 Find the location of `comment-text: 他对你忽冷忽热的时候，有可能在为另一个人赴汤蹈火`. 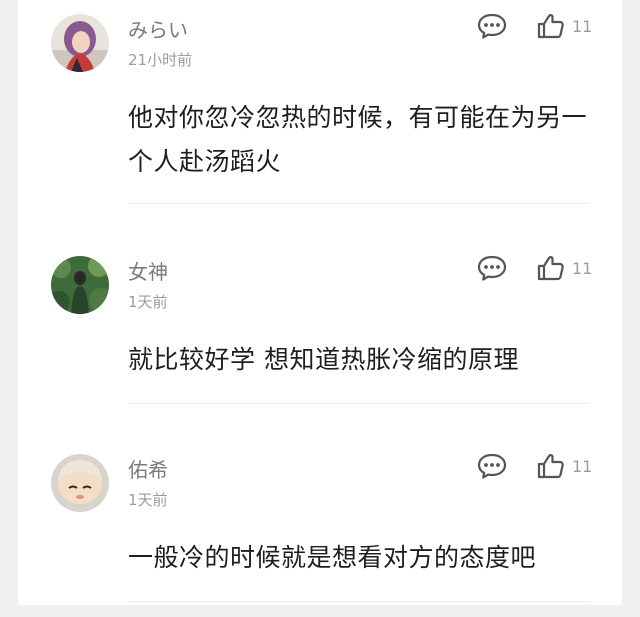

comment-text: 他对你忽冷忽热的时候，有可能在为另一个人赴汤蹈火 is located at coordinates (358, 139).